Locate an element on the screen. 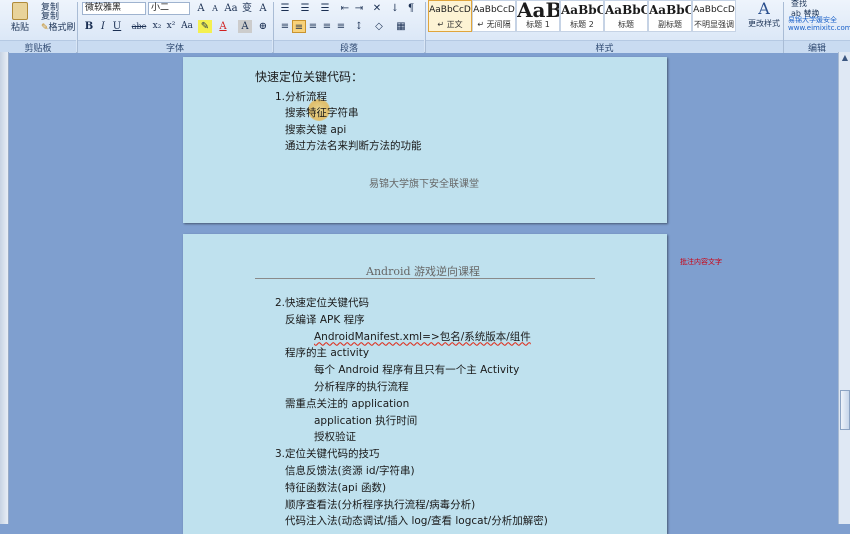  page2-line: 程序的主 activity is located at coordinates (327, 353).